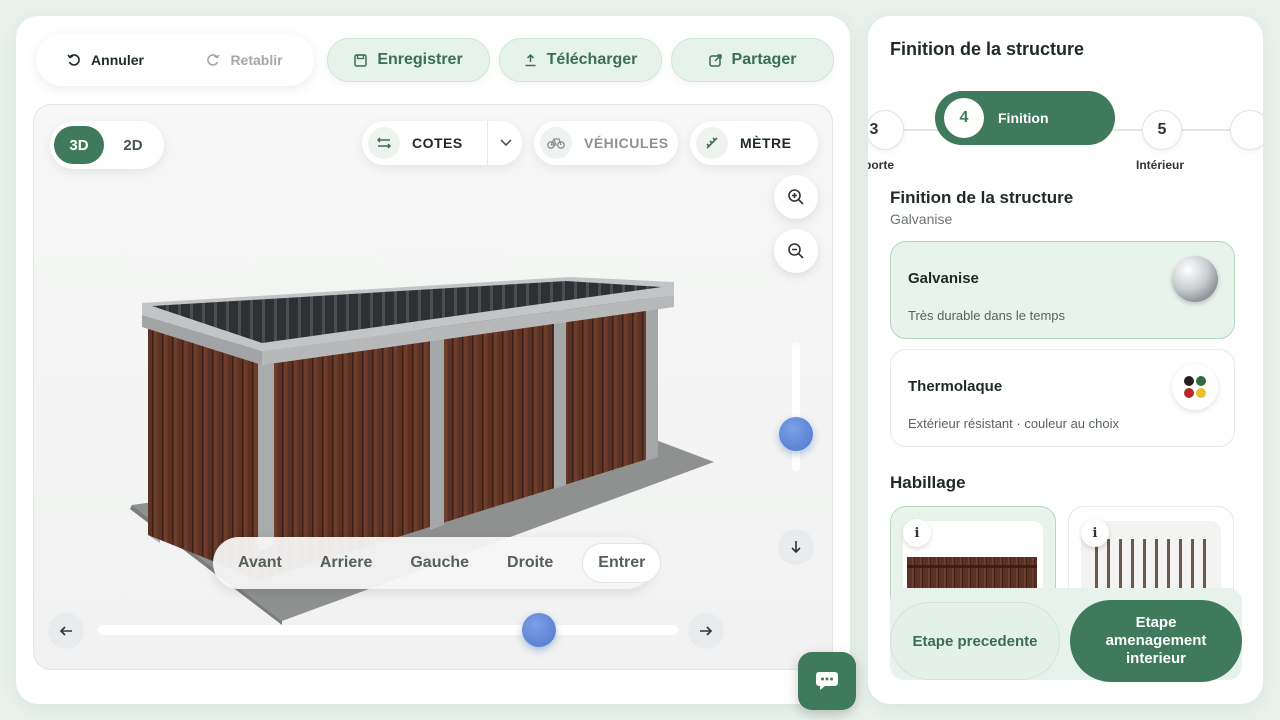 The width and height of the screenshot is (1280, 720). What do you see at coordinates (955, 386) in the screenshot?
I see `option-thermolaque-name: Thermolaque` at bounding box center [955, 386].